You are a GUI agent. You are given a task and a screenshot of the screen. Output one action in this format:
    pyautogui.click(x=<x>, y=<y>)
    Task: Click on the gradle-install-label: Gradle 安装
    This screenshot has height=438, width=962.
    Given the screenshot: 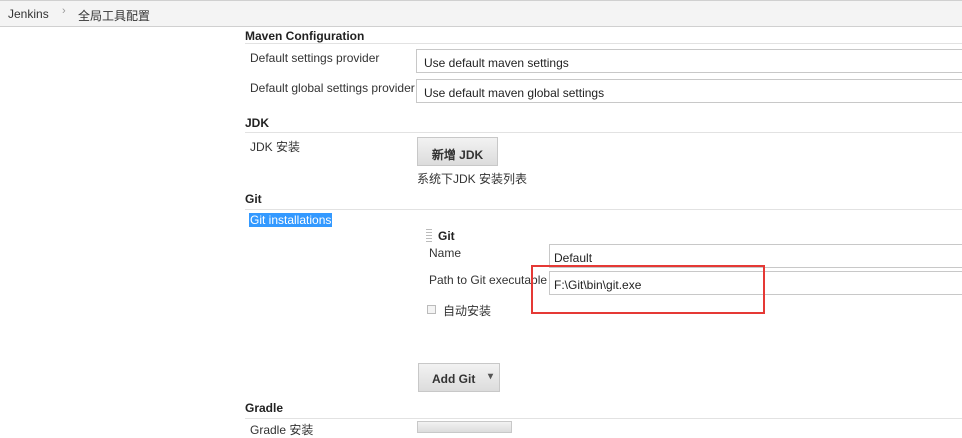 What is the action you would take?
    pyautogui.click(x=282, y=430)
    